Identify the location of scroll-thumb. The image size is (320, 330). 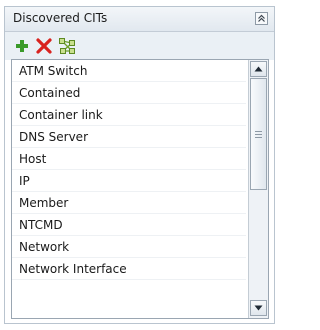
(258, 134).